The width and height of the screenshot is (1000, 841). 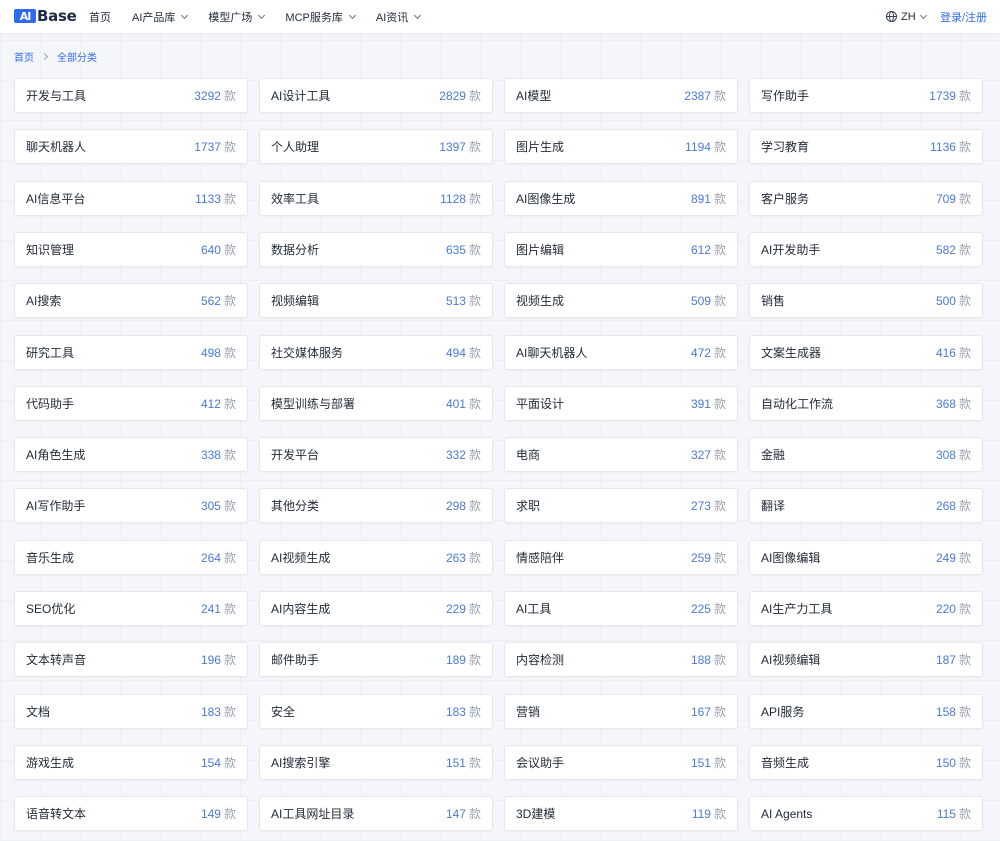 What do you see at coordinates (131, 557) in the screenshot?
I see `category-card: 音乐生成 264 款` at bounding box center [131, 557].